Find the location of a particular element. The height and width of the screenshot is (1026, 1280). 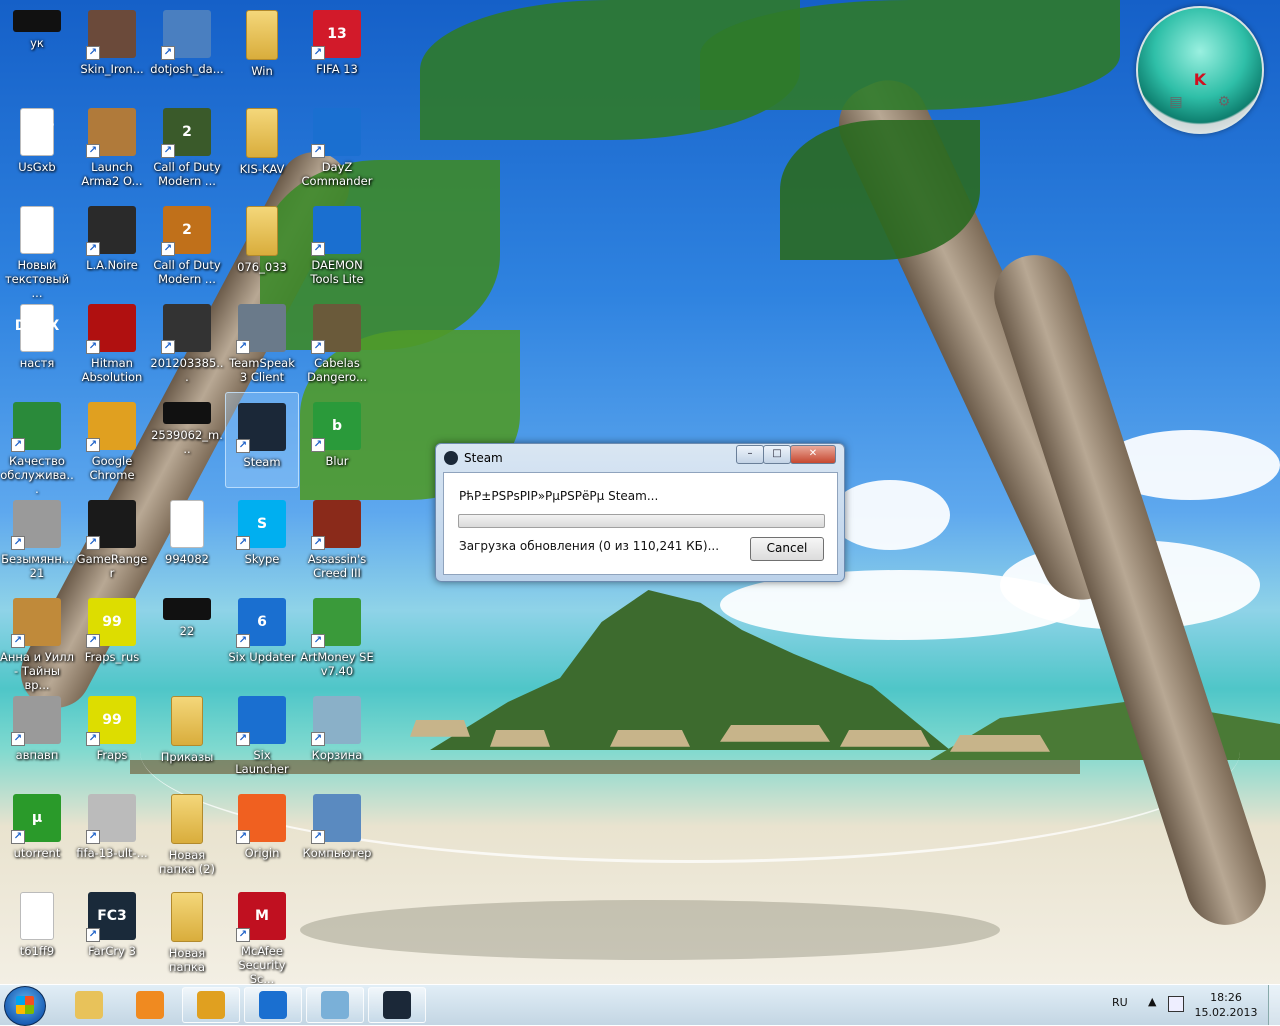

desktop-icon: ↗ DayZ Commander is located at coordinates (337, 146).